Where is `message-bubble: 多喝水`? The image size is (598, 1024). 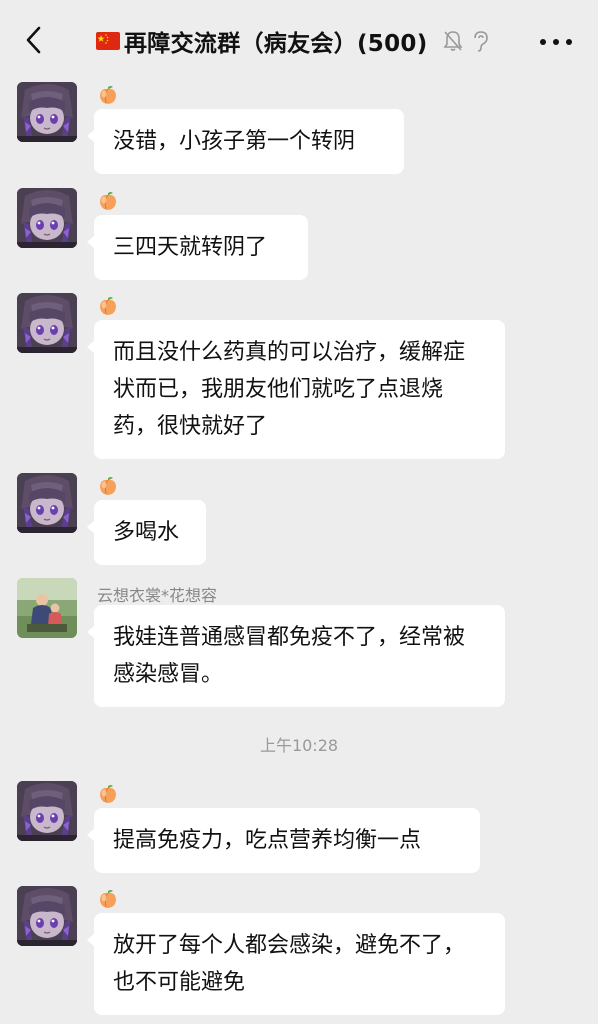 message-bubble: 多喝水 is located at coordinates (146, 532).